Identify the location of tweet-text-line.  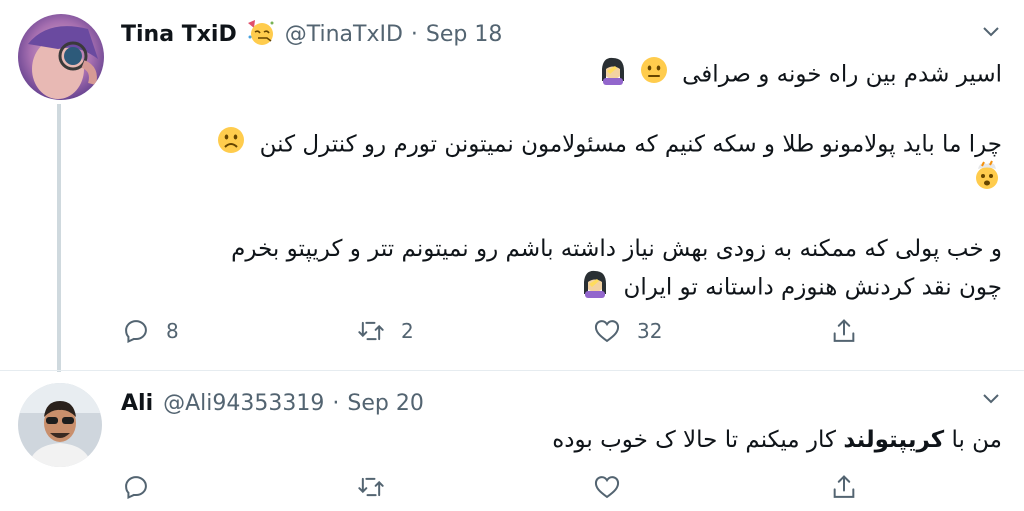
(987, 180).